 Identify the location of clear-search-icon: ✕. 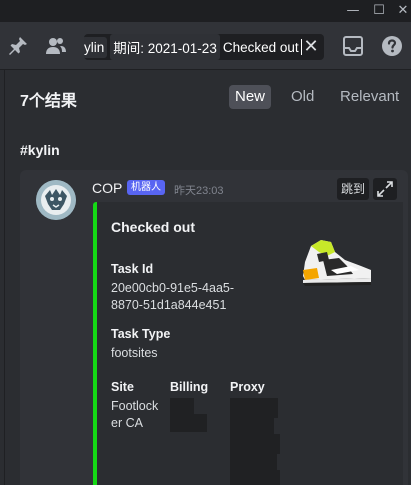
(311, 47).